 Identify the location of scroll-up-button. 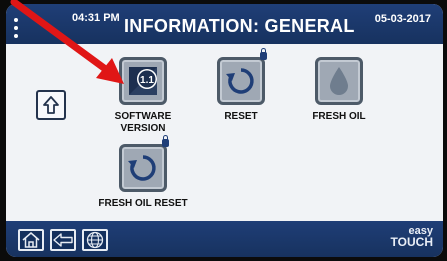
(51, 105).